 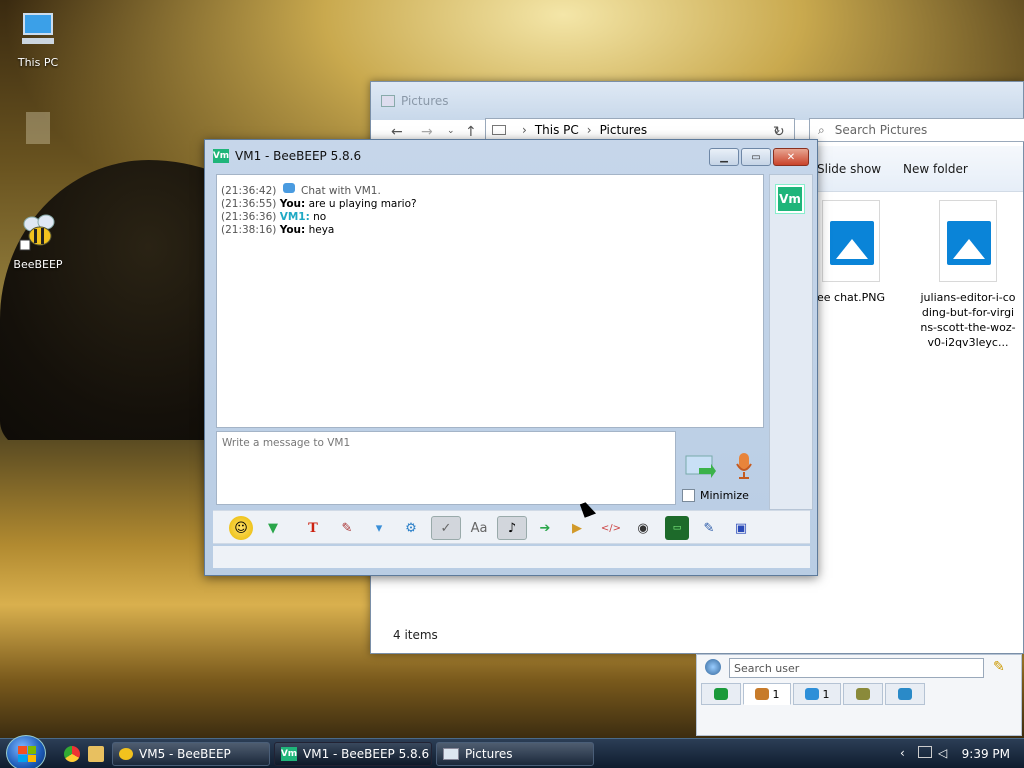 I want to click on status-bar, so click(x=511, y=557).